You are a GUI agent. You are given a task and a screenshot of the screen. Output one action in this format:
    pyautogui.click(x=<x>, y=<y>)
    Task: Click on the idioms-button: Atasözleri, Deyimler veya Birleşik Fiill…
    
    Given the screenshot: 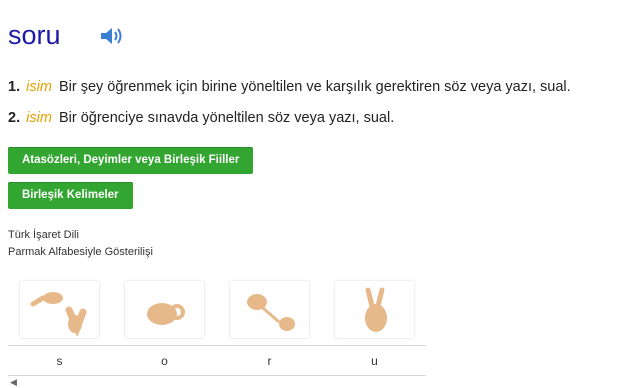 What is the action you would take?
    pyautogui.click(x=131, y=160)
    